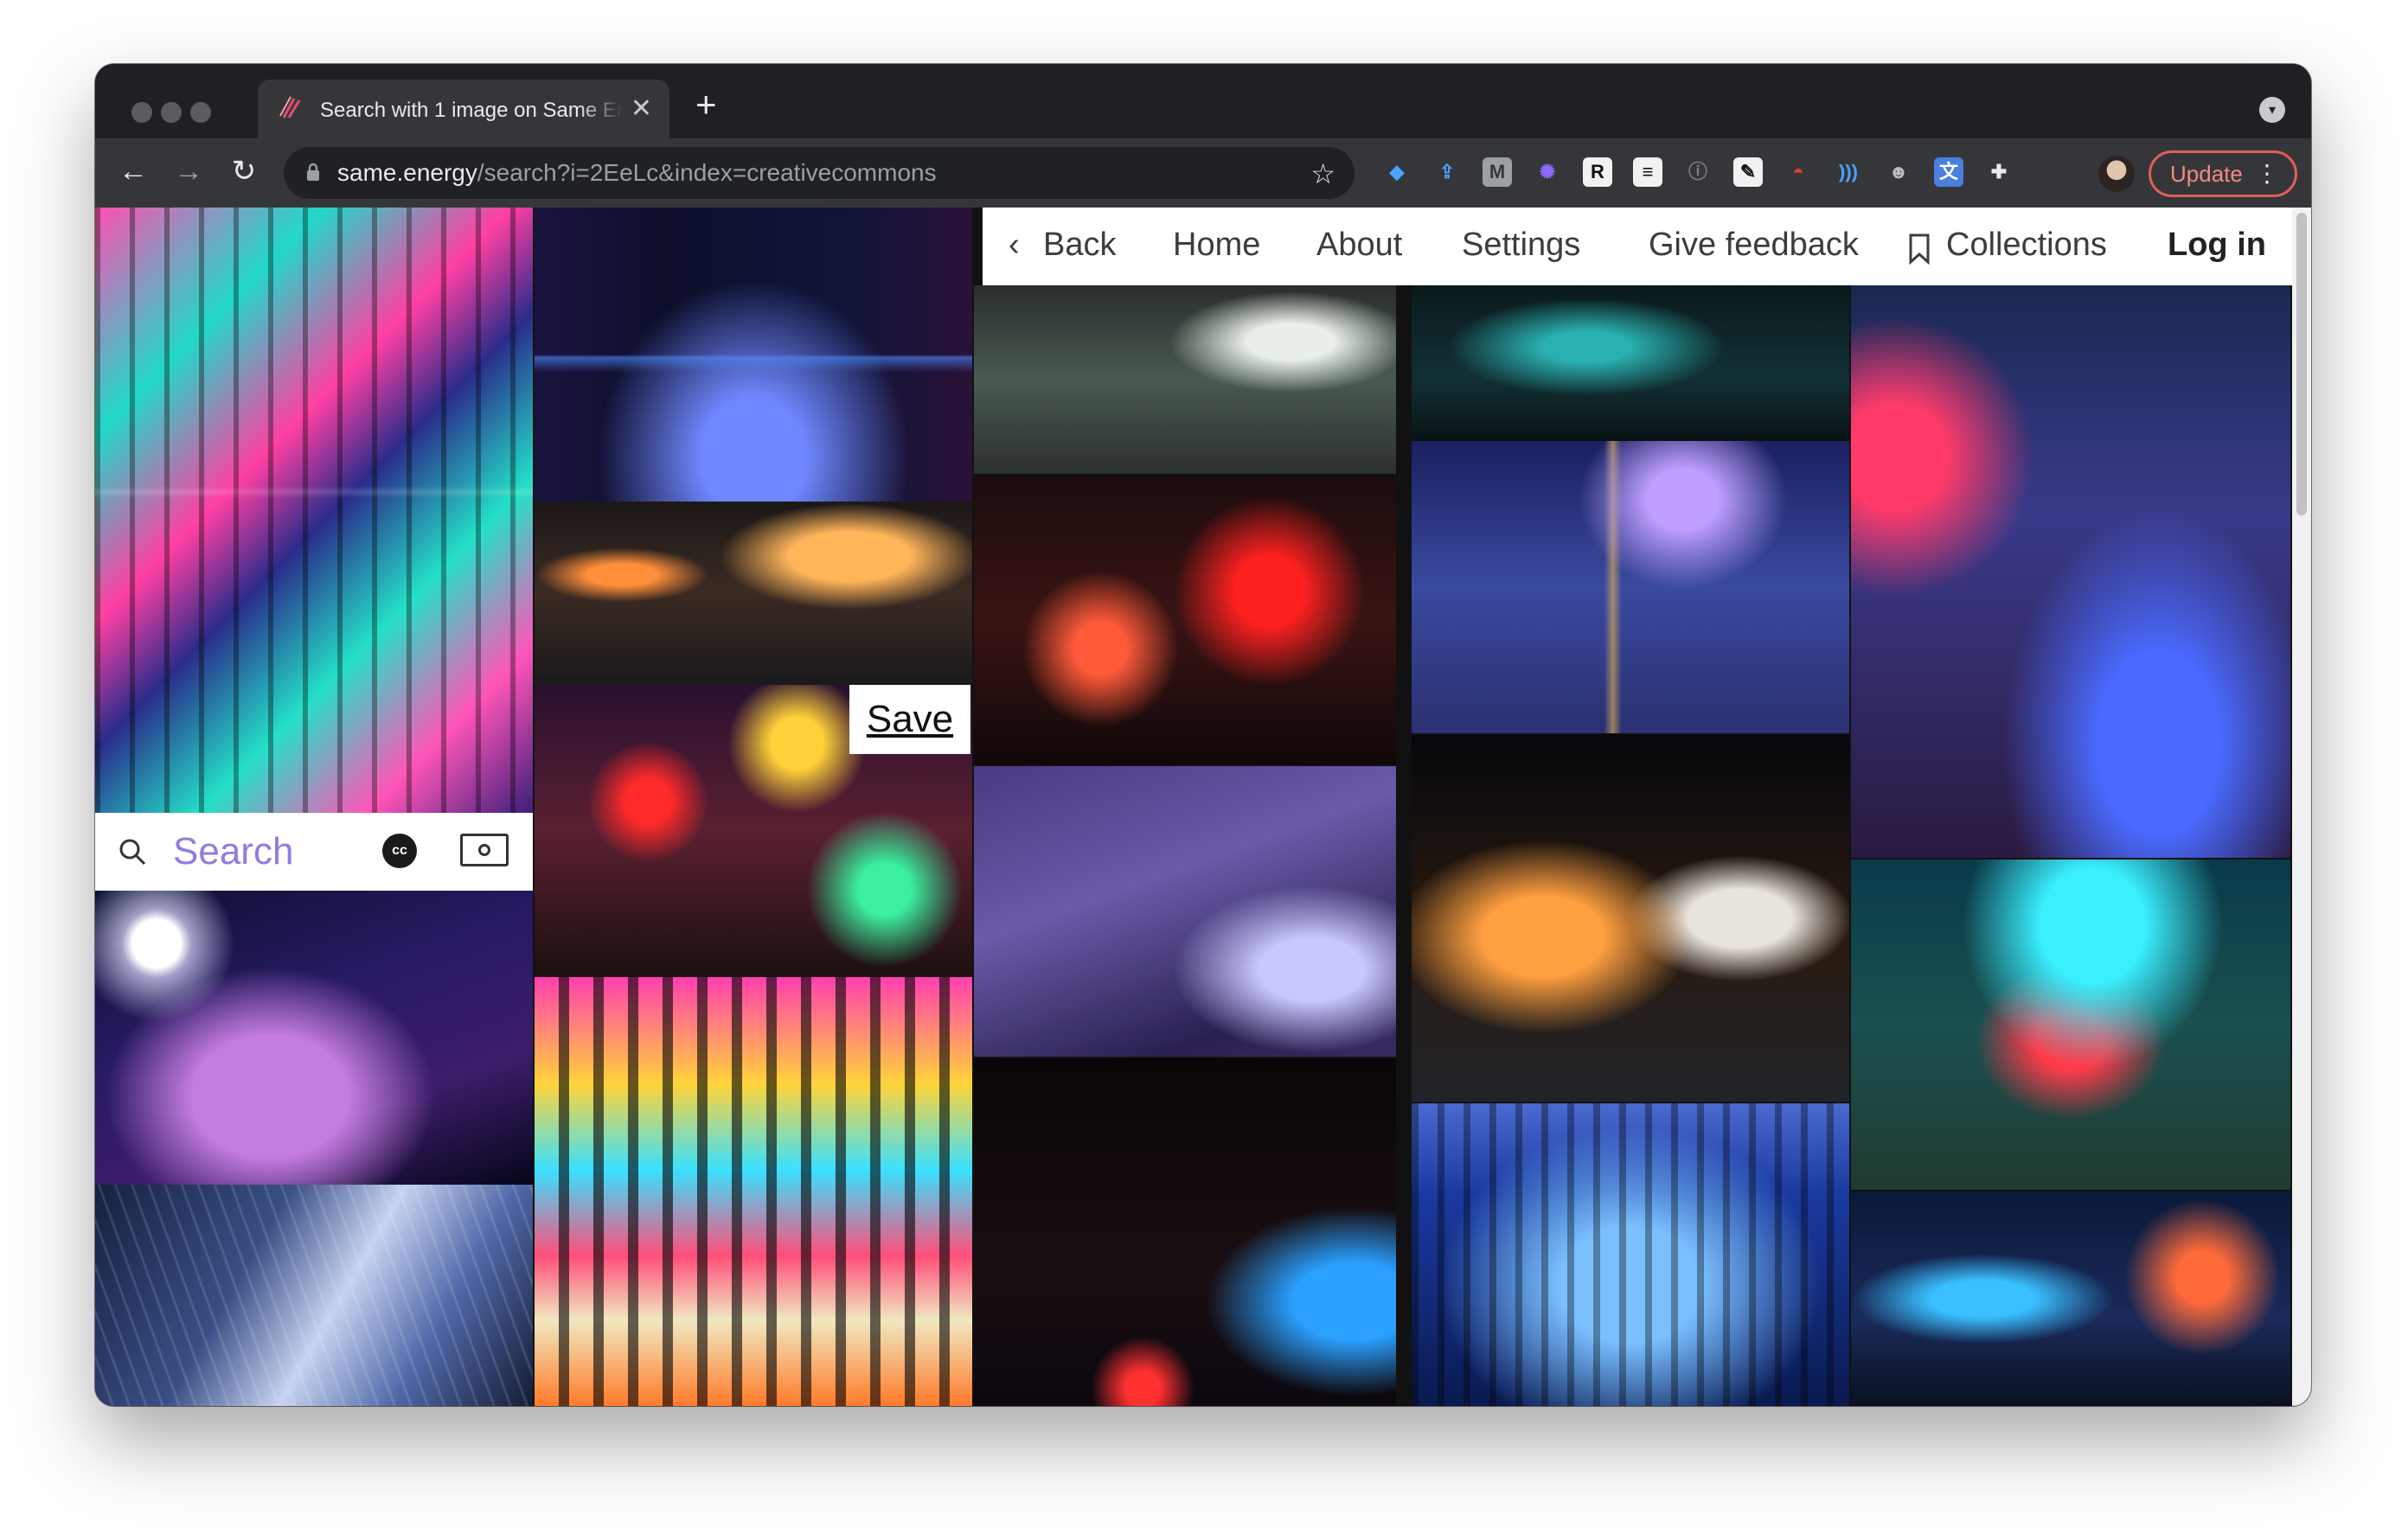 This screenshot has width=2408, height=1534. Describe the element at coordinates (1647, 172) in the screenshot. I see `reader-extension-icon: ≡` at that location.